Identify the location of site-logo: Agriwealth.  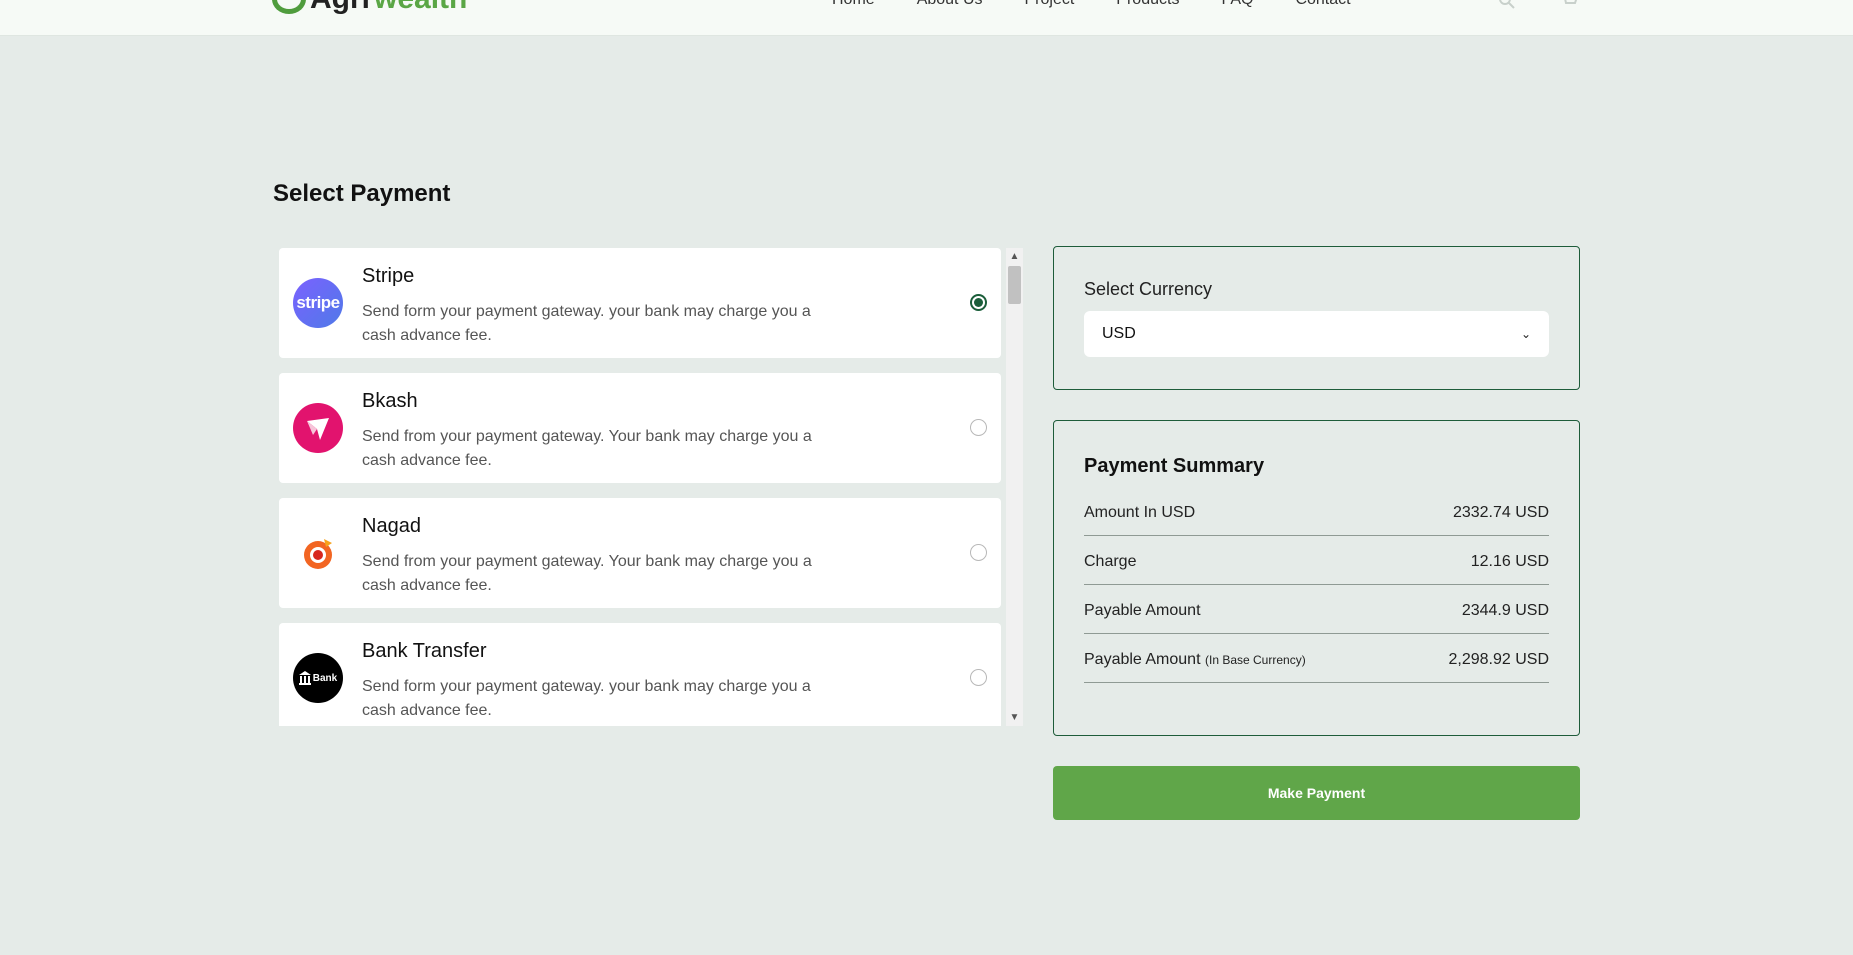
(369, 8).